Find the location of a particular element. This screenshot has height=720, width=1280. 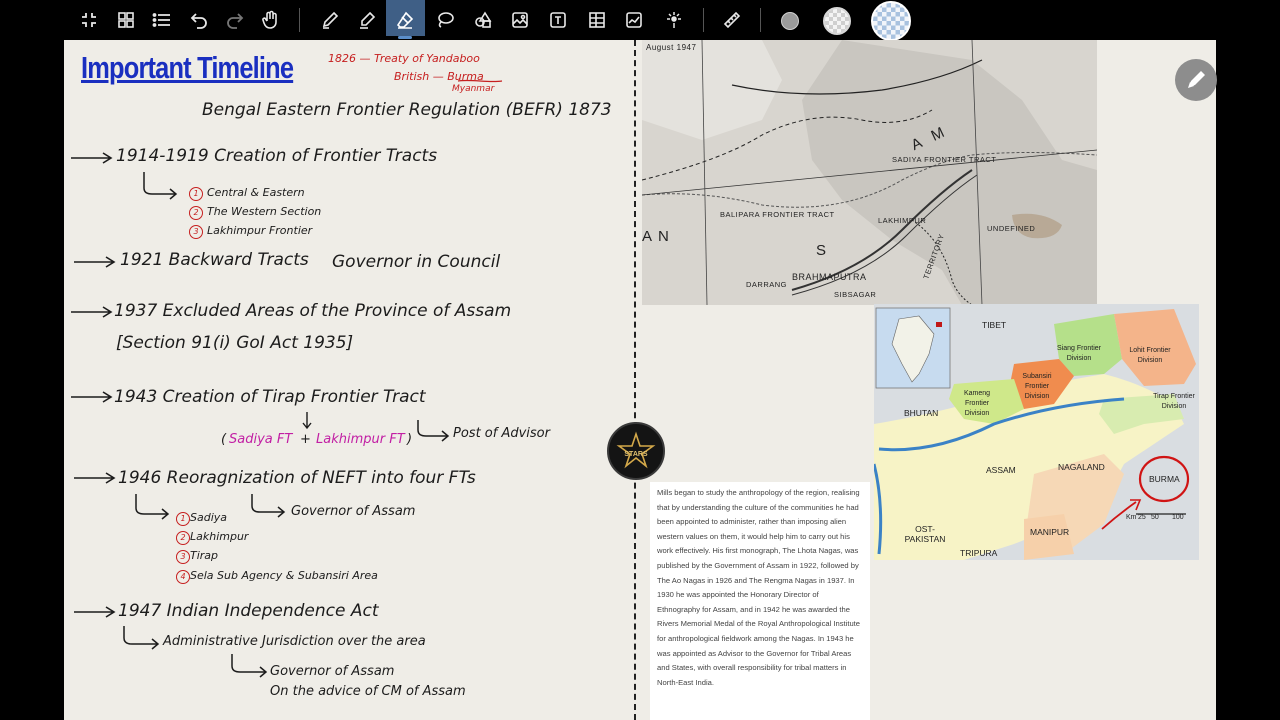

hand-pen-icon is located at coordinates (271, 20).